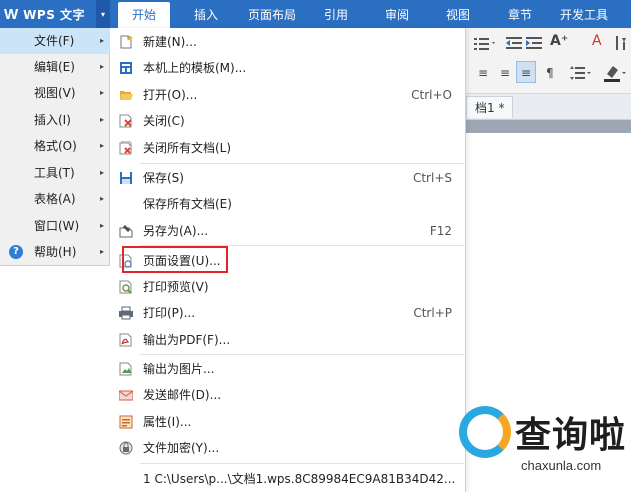  What do you see at coordinates (126, 313) in the screenshot?
I see `print-icon` at bounding box center [126, 313].